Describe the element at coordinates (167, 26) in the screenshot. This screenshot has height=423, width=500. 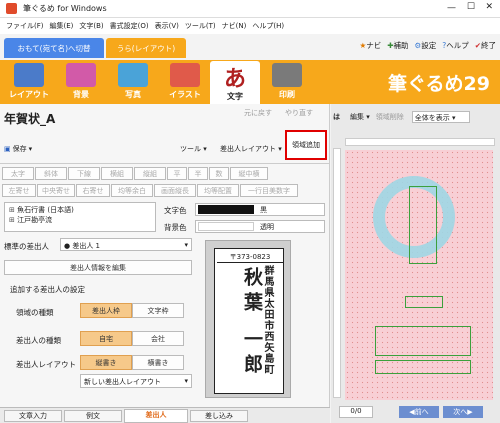
I see `menu-view: 表示(V)` at that location.